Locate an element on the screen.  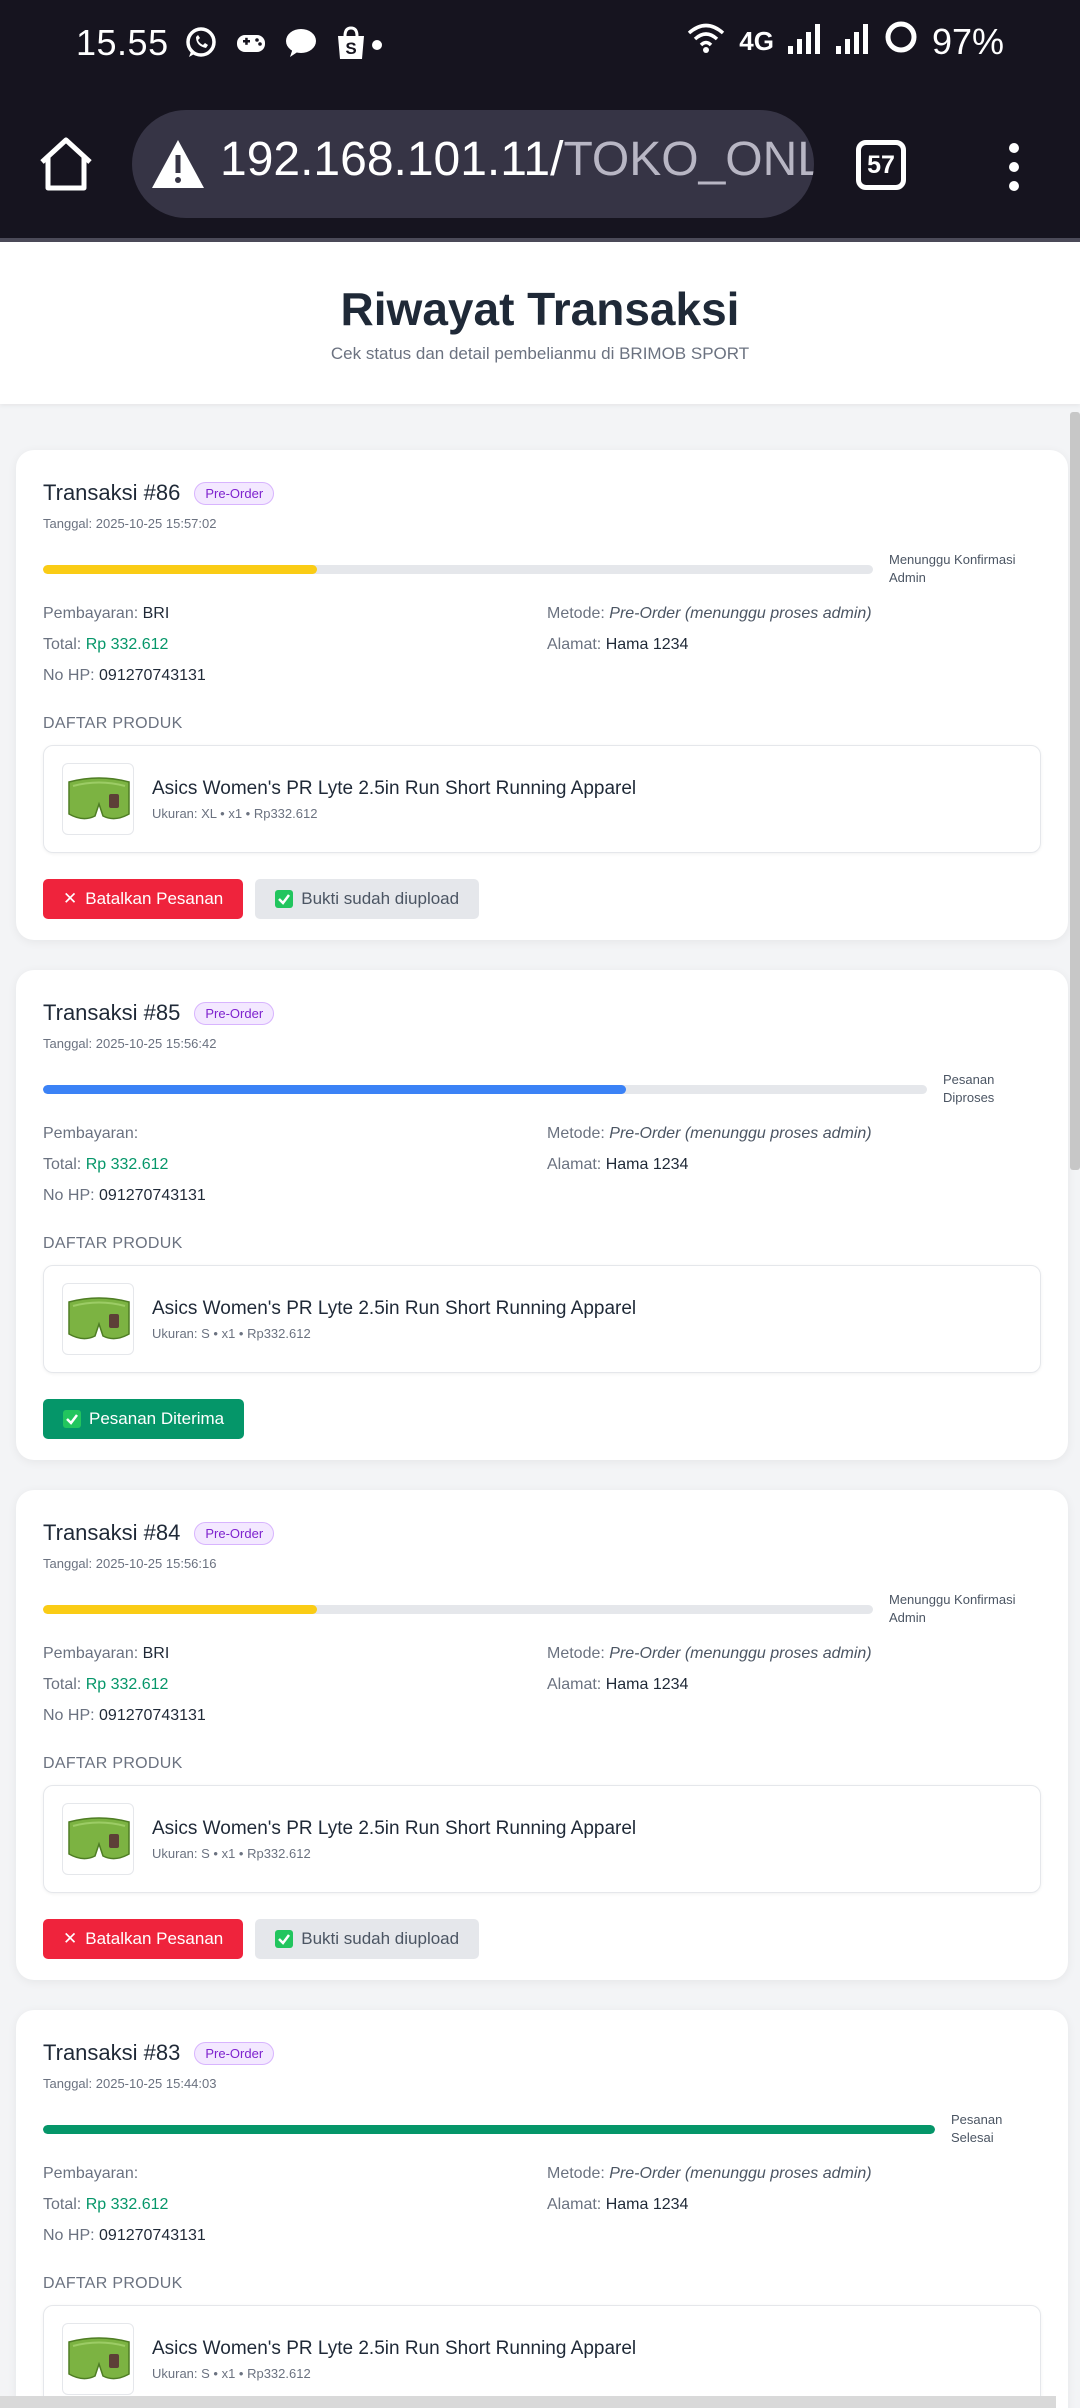
product-meta: Ukuran: XL • x1 • Rp332.612 is located at coordinates (235, 813).